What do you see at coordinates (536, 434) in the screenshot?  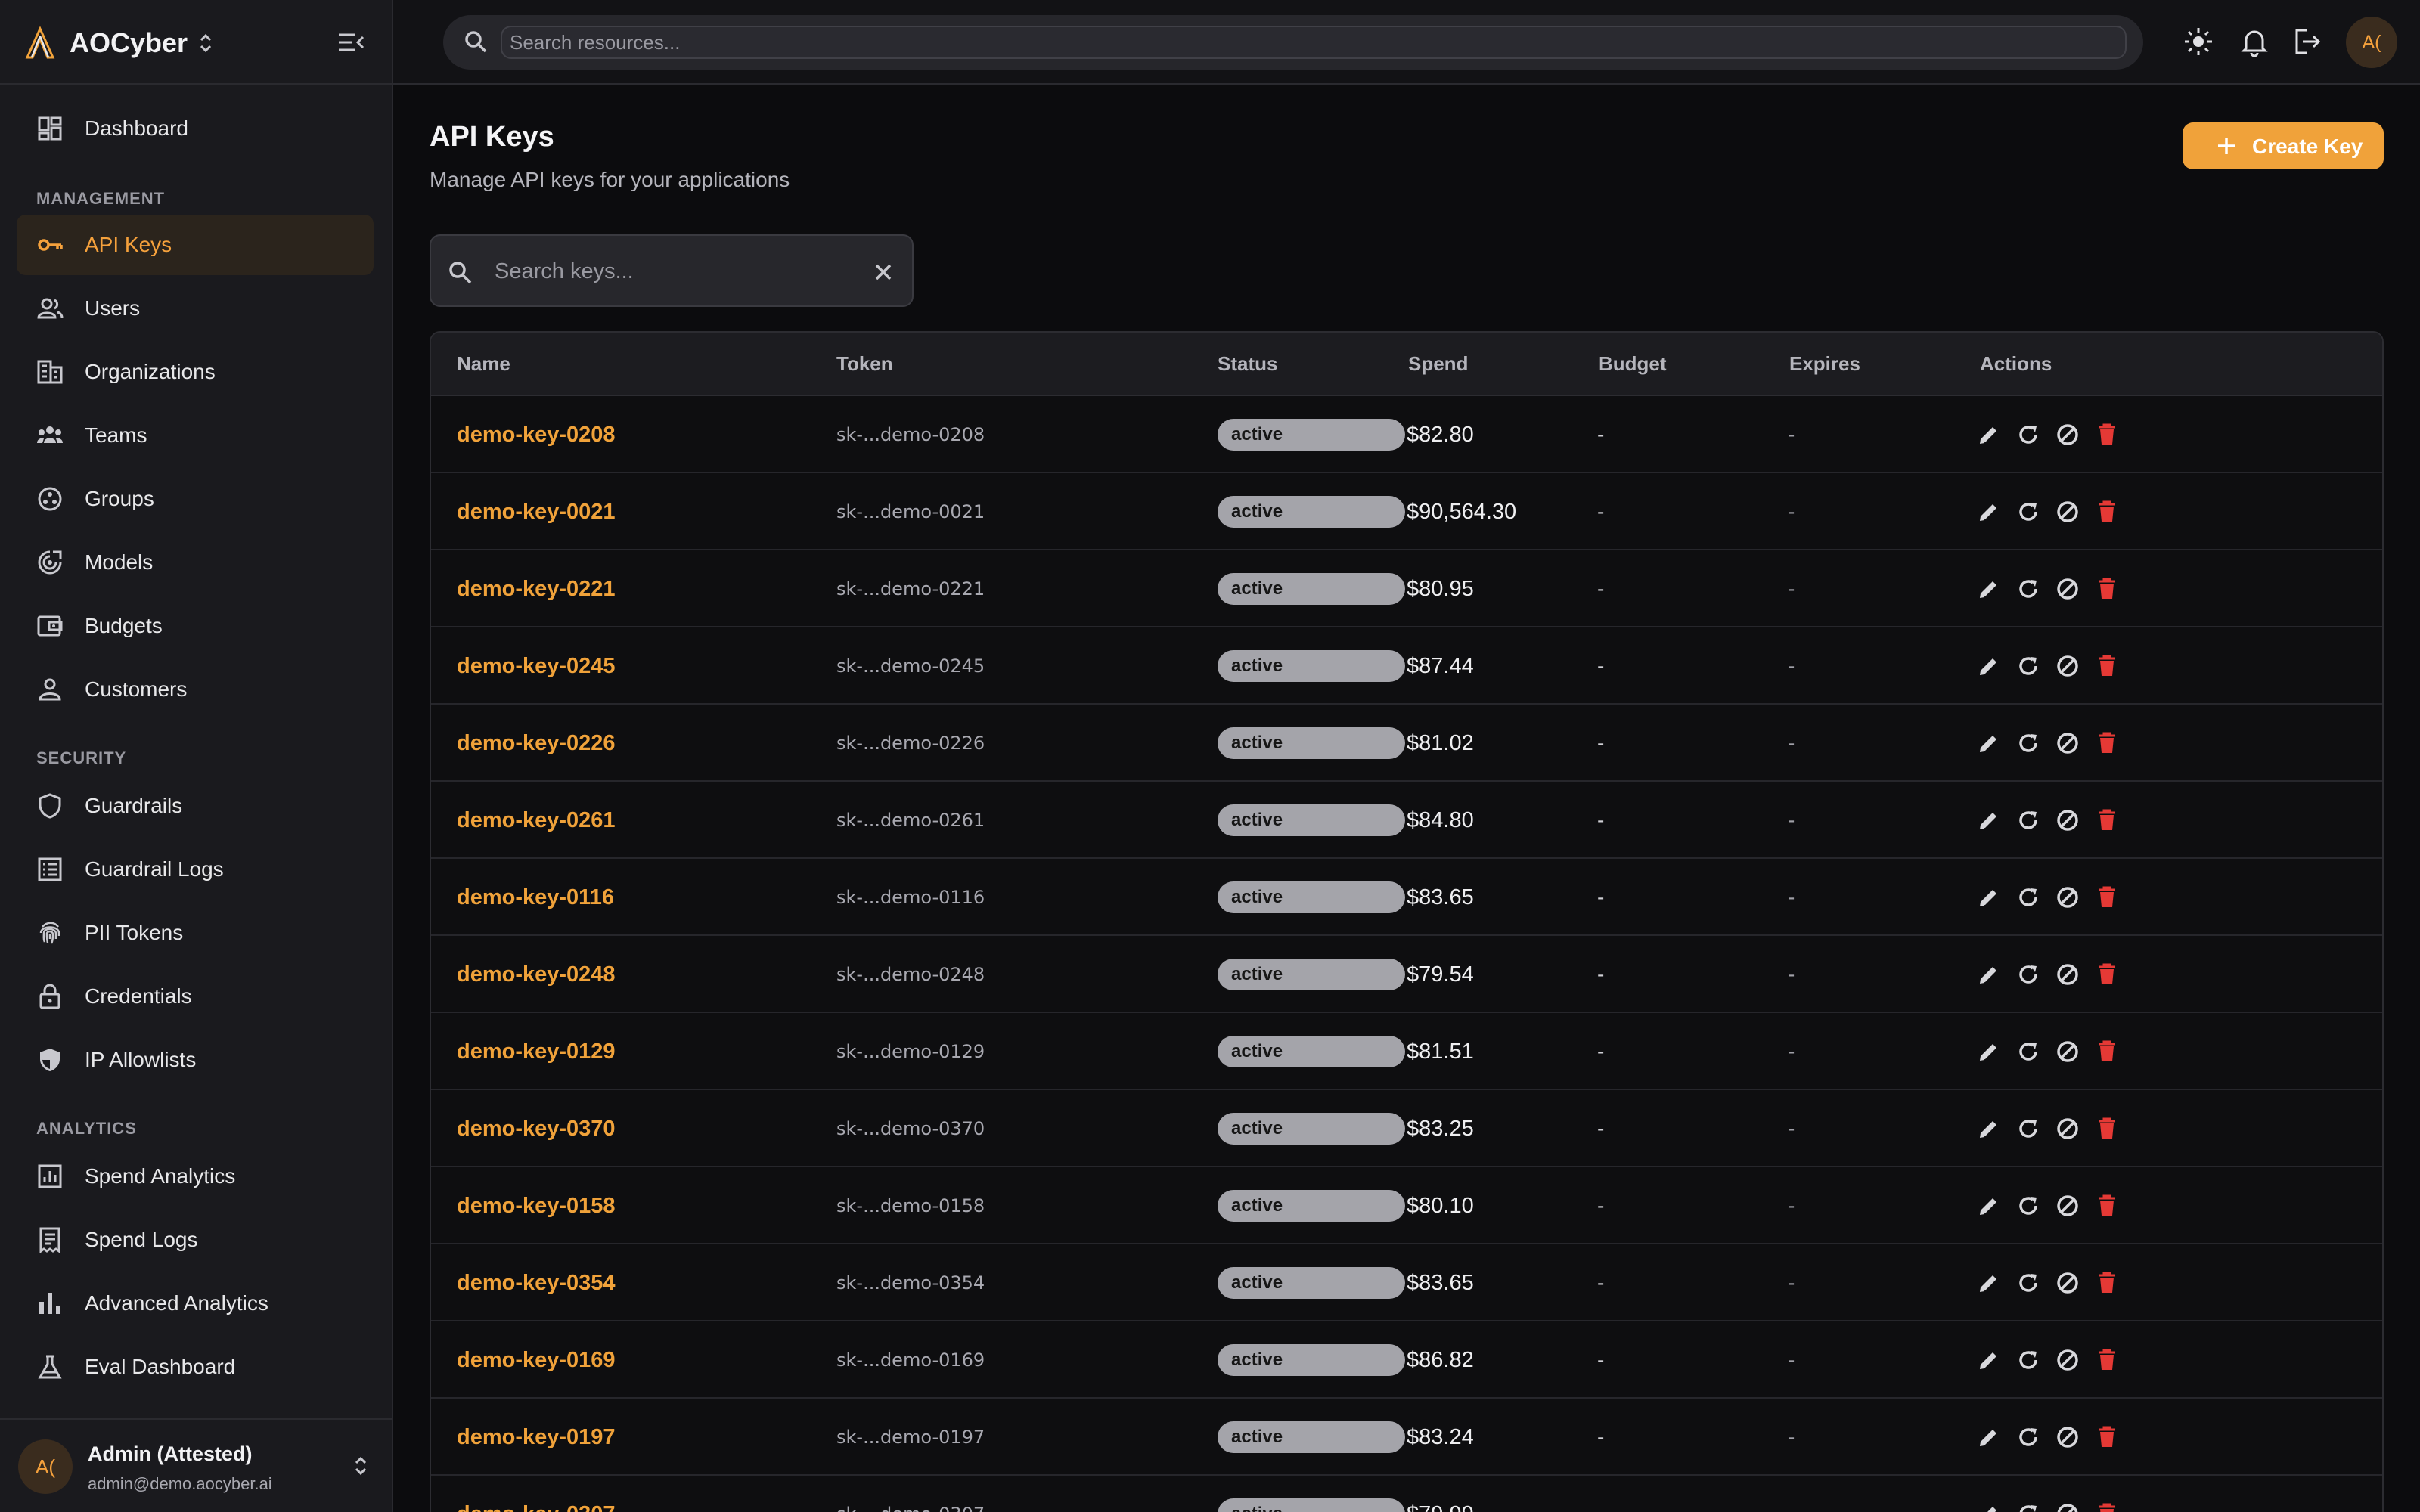 I see `key-name-link: demo-key-0208` at bounding box center [536, 434].